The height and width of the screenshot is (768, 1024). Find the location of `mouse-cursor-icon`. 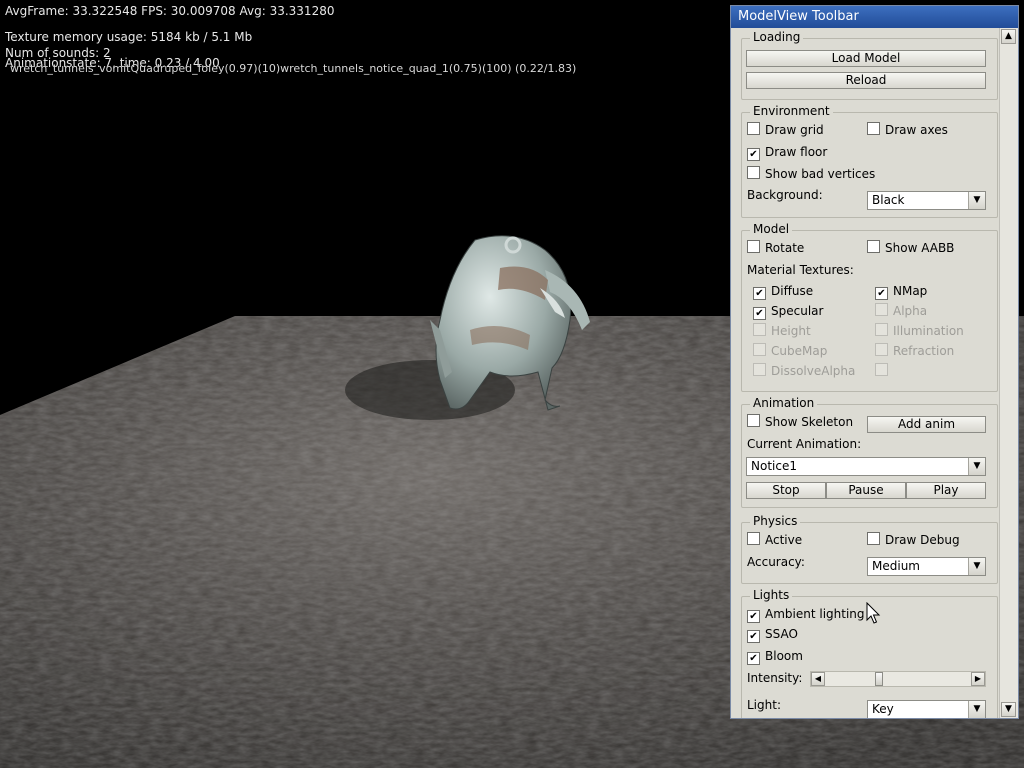

mouse-cursor-icon is located at coordinates (873, 613).